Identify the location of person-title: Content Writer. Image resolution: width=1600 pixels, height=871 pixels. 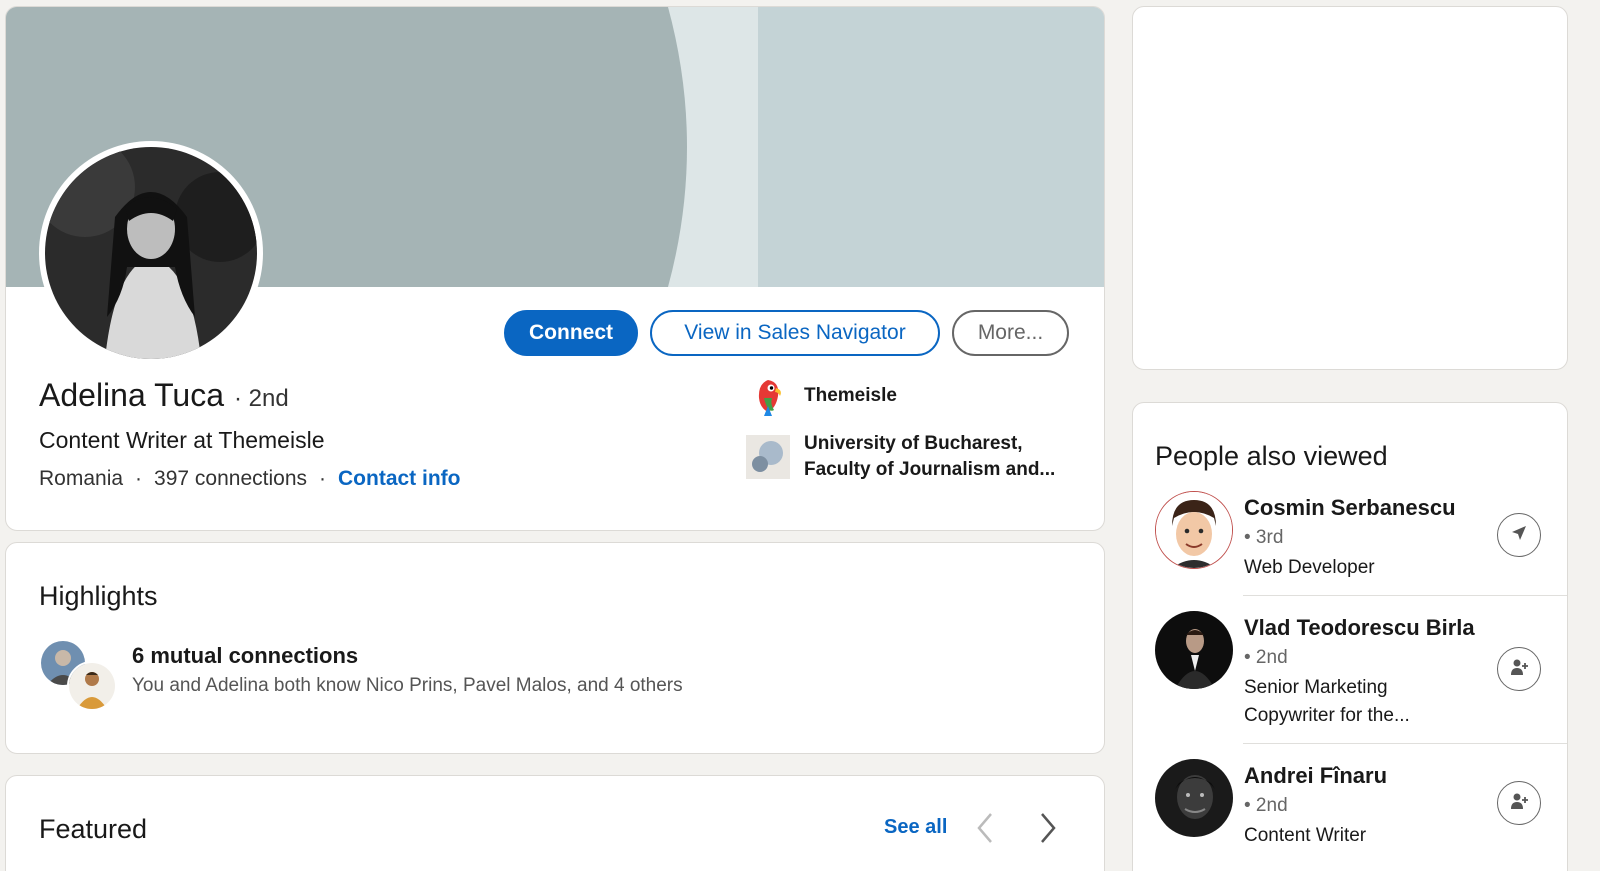
(1305, 835).